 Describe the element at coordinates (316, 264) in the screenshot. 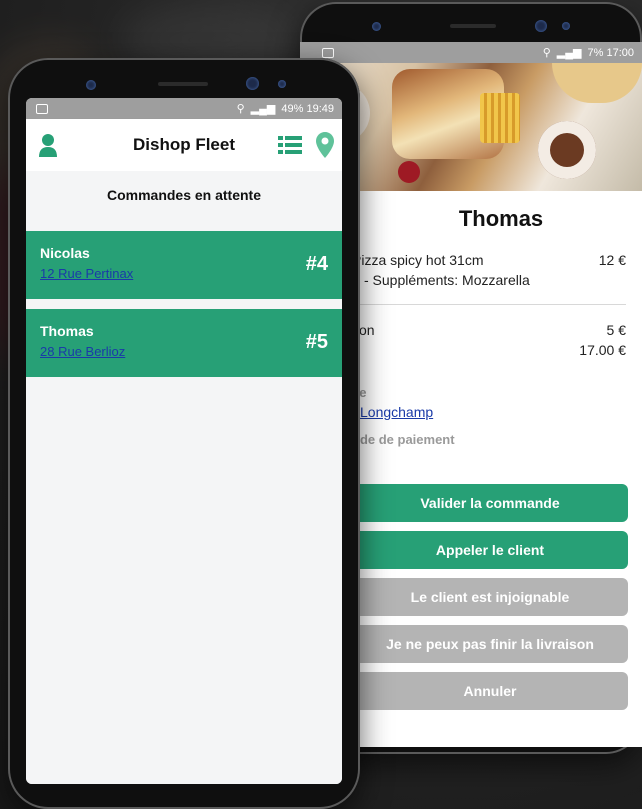

I see `order-number: #4` at that location.